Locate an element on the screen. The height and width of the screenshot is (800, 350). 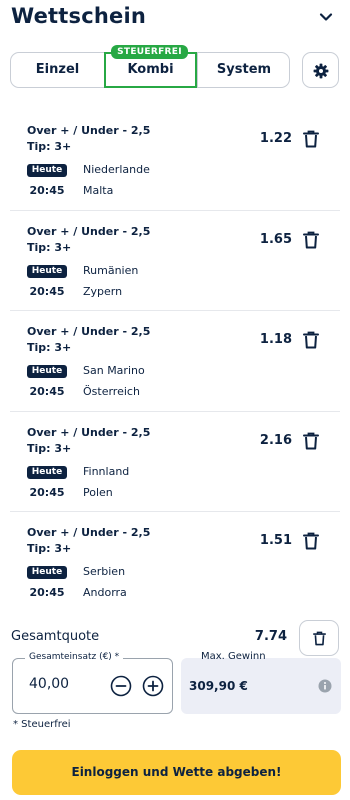
tax-free-footnote: * Steuerfrei is located at coordinates (42, 724).